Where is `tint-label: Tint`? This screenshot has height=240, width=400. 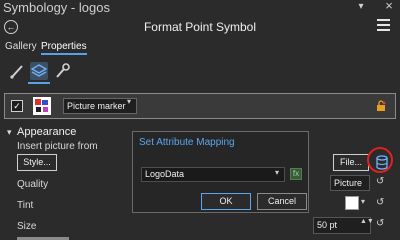
tint-label: Tint is located at coordinates (25, 205).